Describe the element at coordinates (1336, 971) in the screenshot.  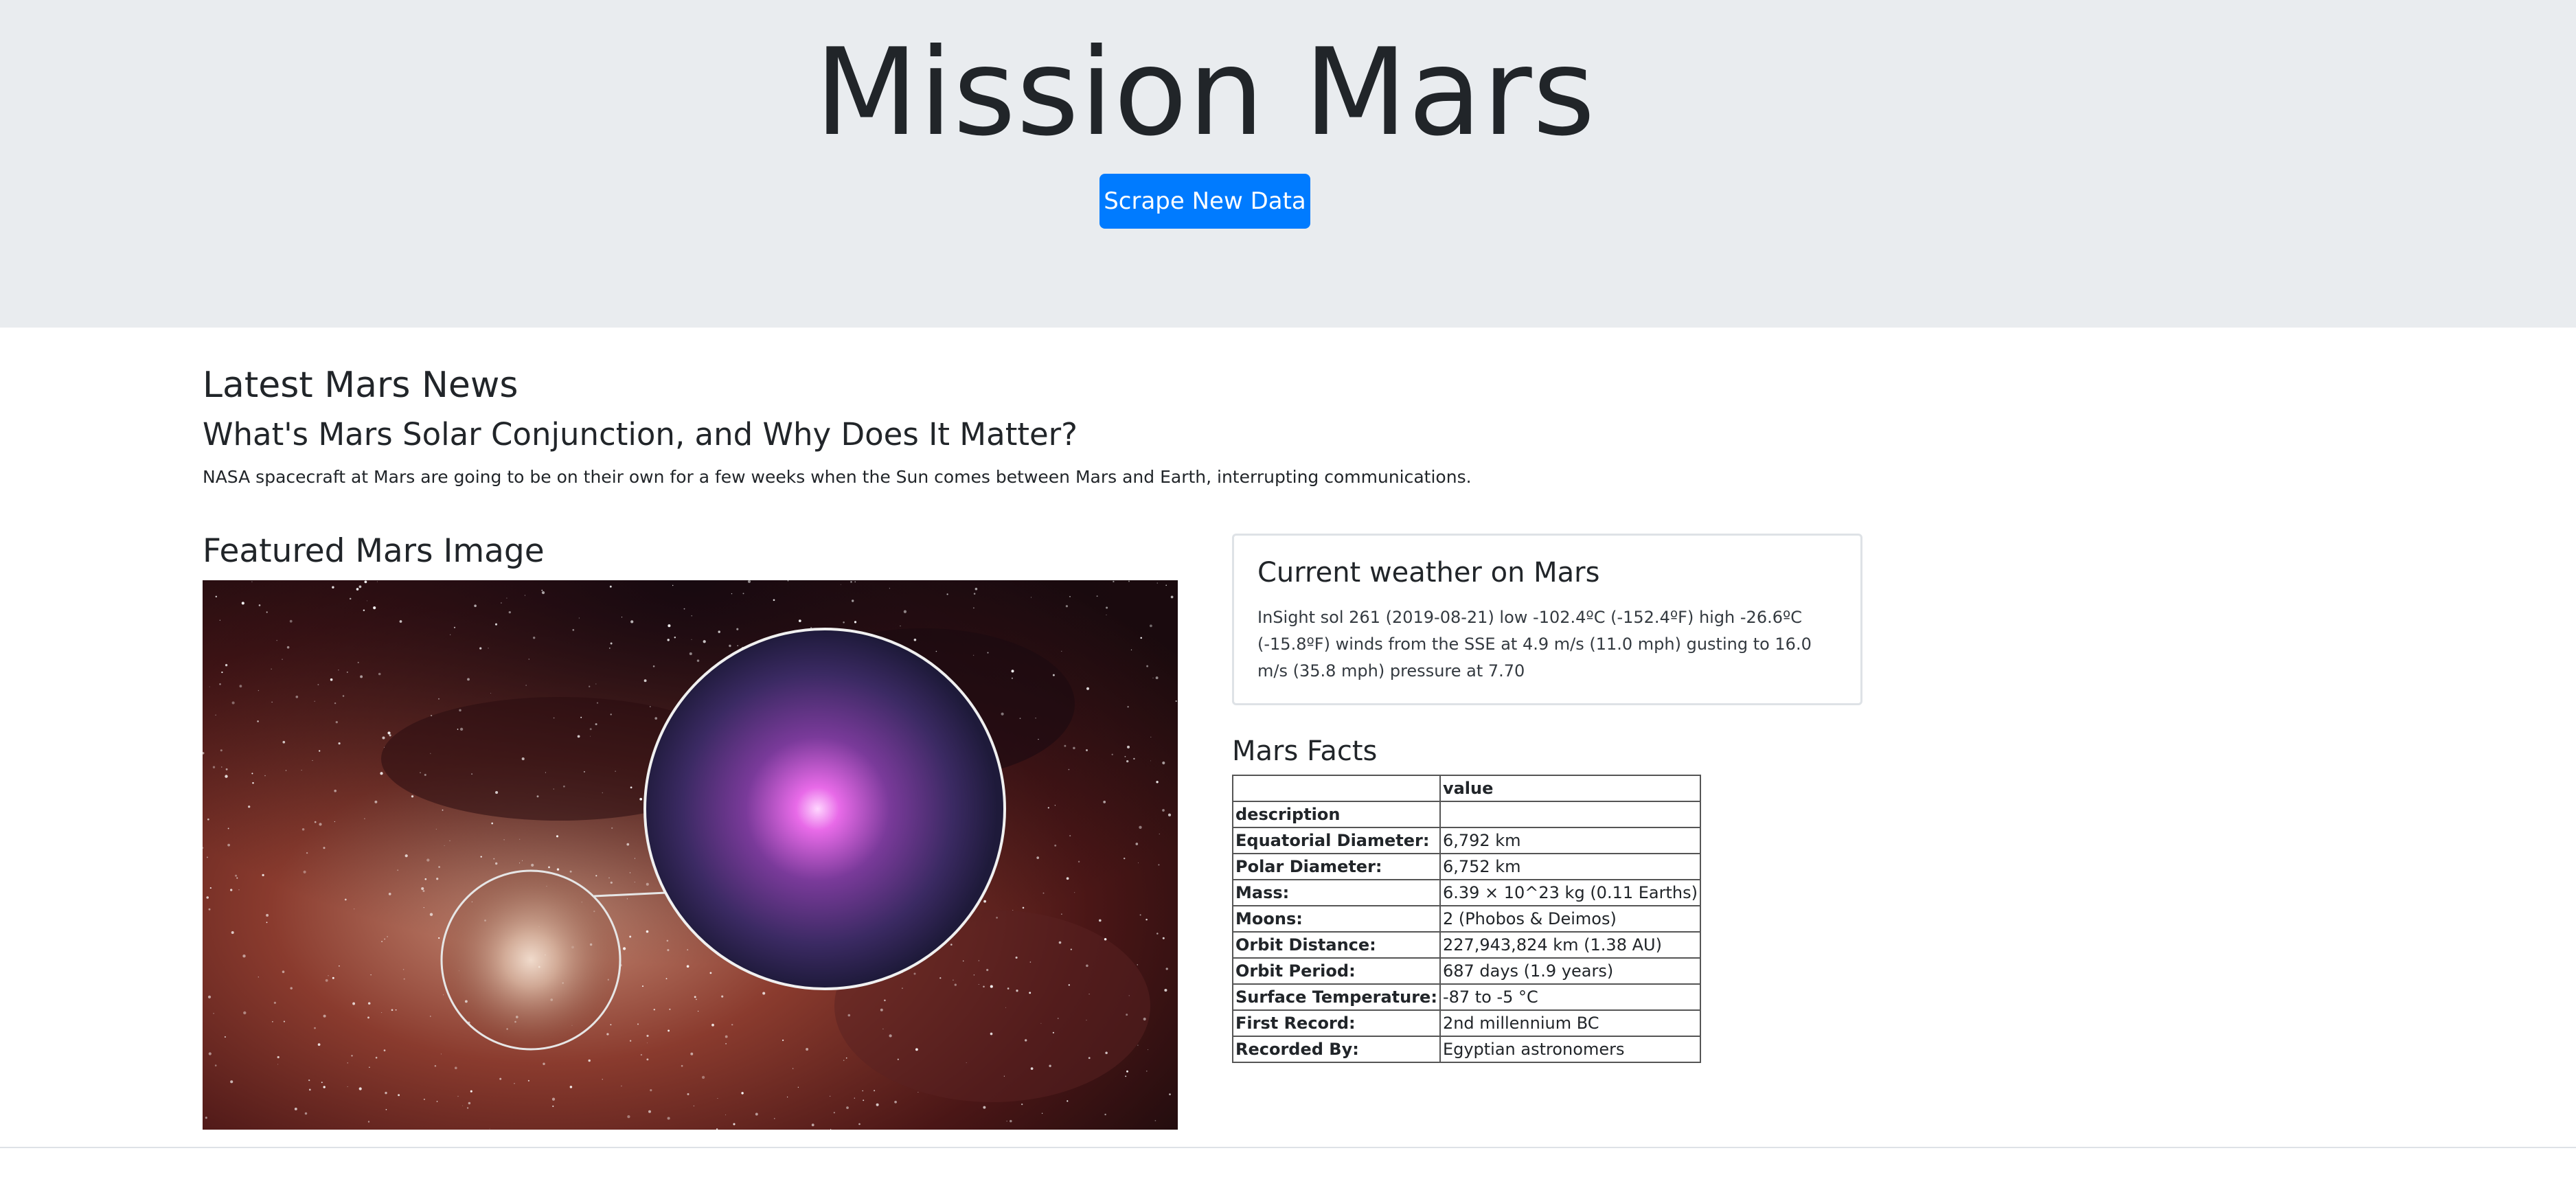
I see `fact-label: Orbit Period:` at that location.